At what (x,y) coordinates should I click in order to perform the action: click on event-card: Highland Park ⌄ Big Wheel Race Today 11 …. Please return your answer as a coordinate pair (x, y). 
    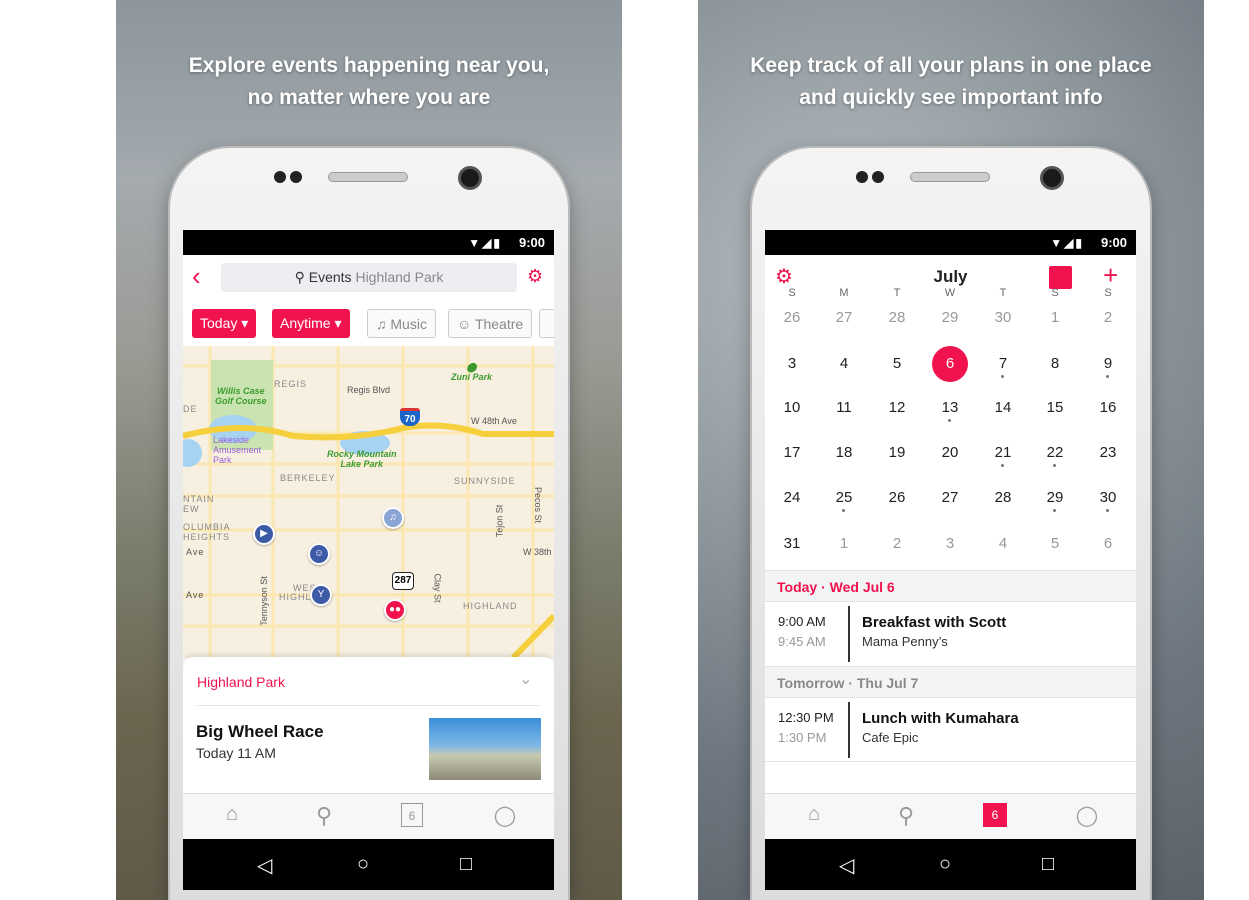
    Looking at the image, I should click on (368, 725).